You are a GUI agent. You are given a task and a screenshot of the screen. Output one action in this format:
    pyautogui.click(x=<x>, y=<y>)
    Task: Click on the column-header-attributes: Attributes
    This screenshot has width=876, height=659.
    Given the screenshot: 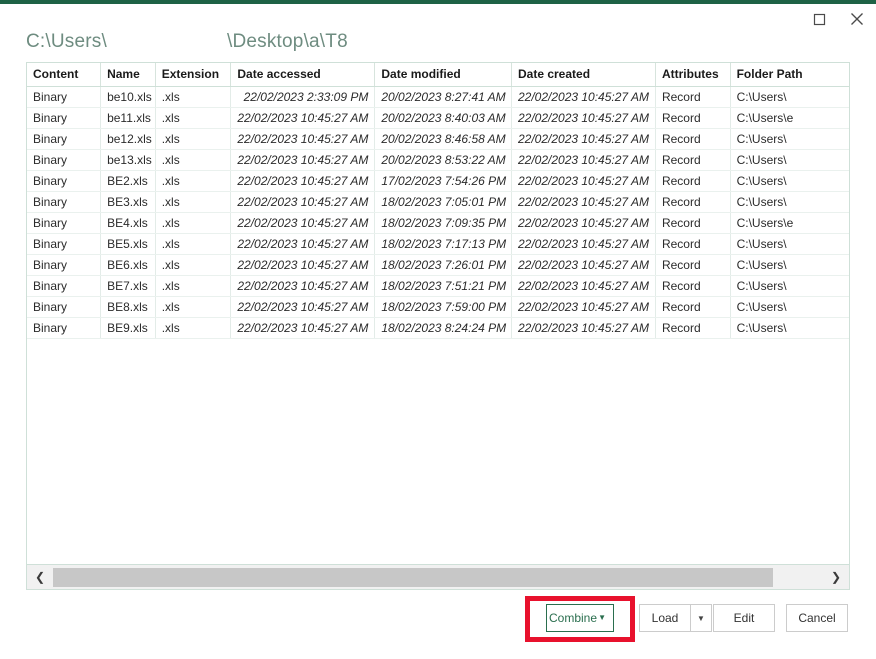 What is the action you would take?
    pyautogui.click(x=693, y=75)
    